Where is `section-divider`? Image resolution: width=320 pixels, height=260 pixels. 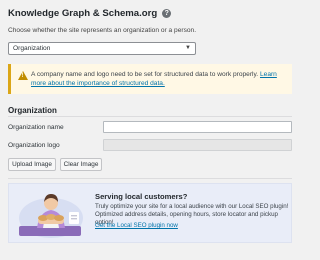
section-divider is located at coordinates (150, 116).